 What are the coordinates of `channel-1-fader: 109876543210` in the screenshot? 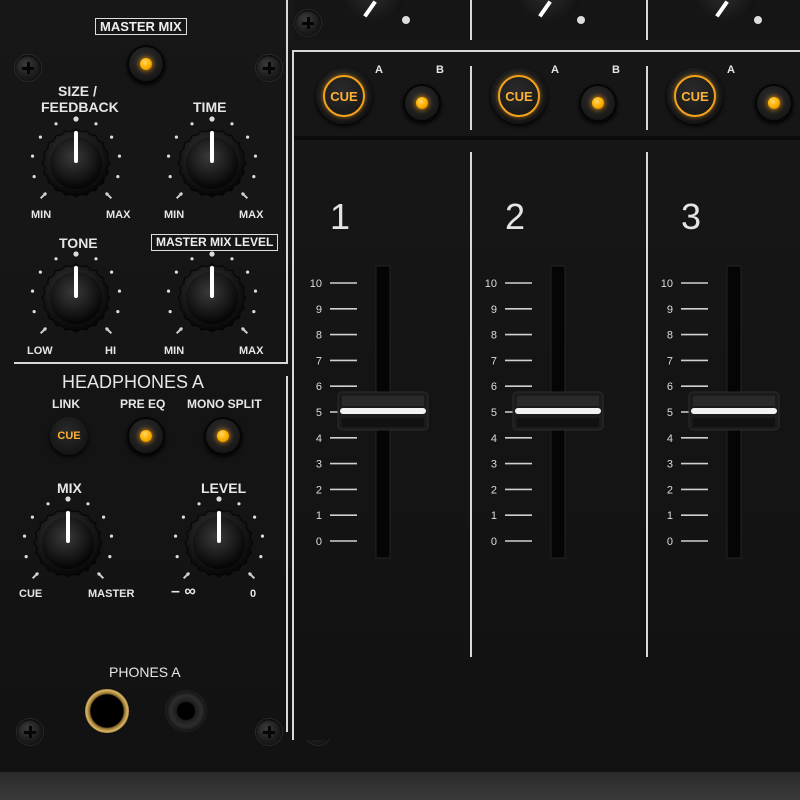 It's located at (369, 412).